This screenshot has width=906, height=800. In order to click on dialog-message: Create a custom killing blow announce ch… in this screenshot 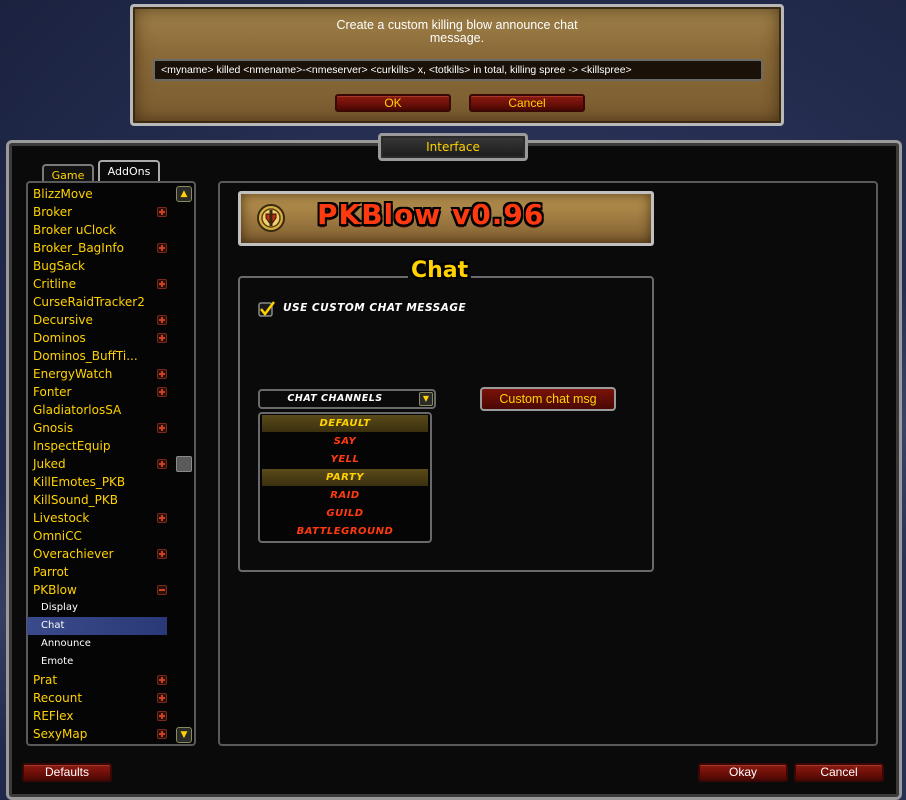, I will do `click(457, 32)`.